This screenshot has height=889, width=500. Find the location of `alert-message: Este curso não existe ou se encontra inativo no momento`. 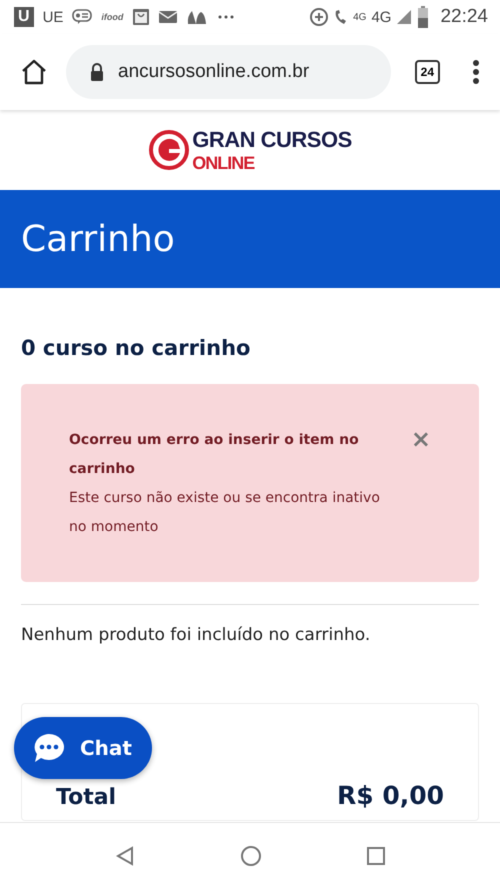

alert-message: Este curso não existe ou se encontra inativo no momento is located at coordinates (225, 513).